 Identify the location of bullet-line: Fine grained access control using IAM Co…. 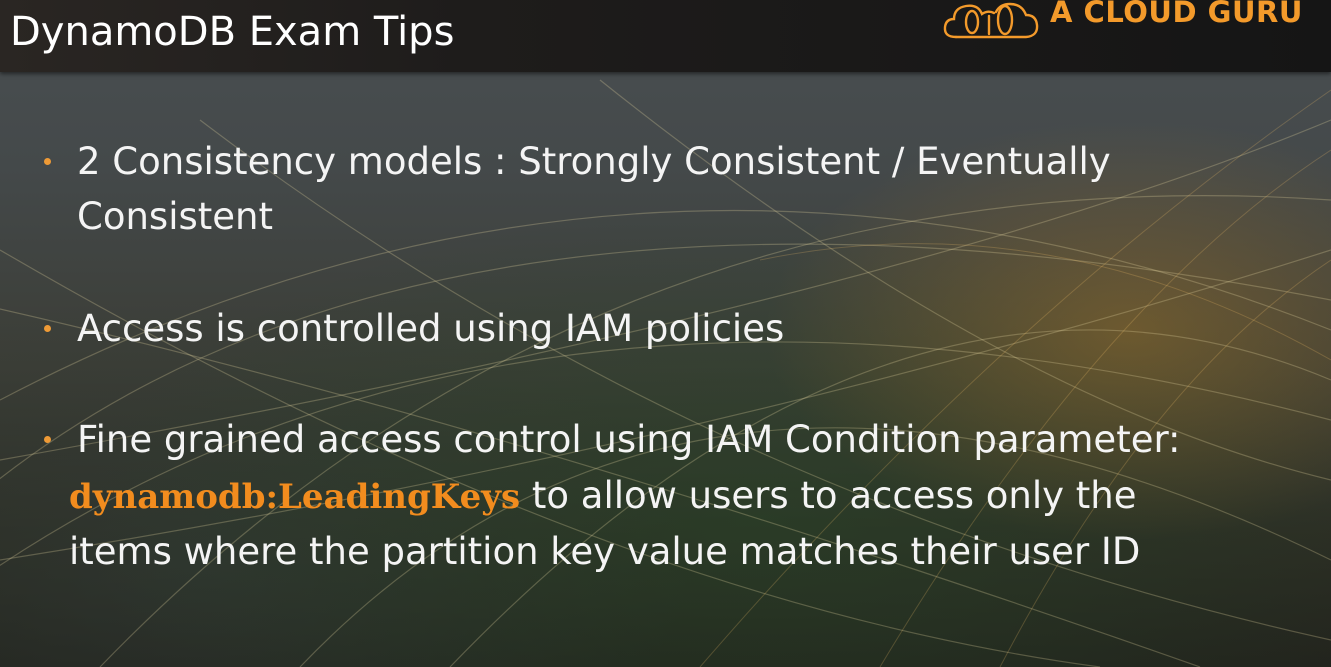
(629, 439).